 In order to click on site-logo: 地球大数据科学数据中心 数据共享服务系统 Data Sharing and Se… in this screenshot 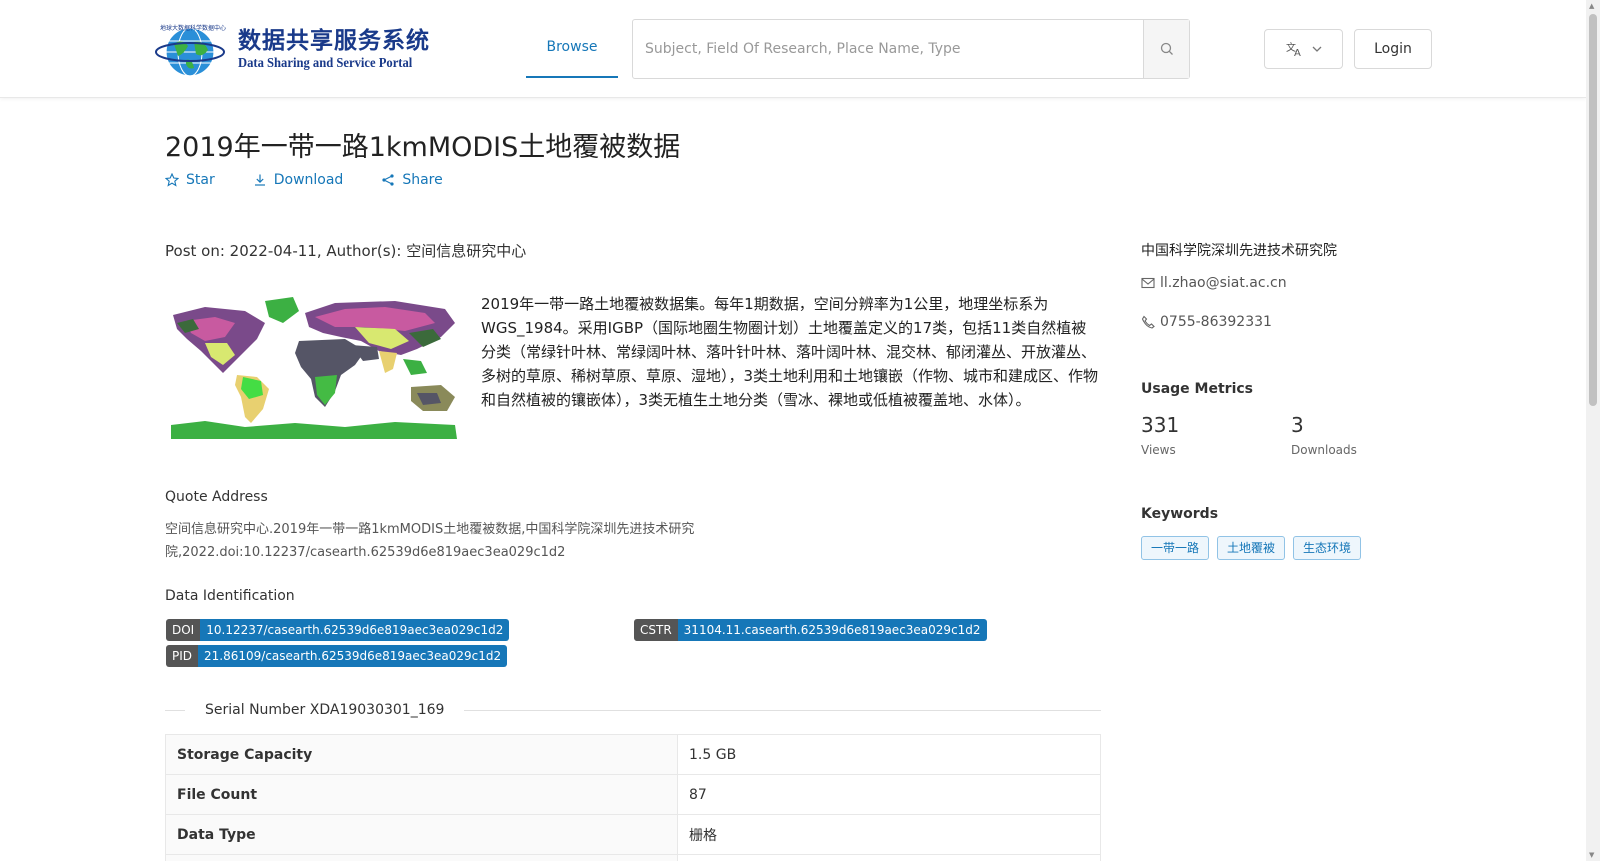, I will do `click(297, 50)`.